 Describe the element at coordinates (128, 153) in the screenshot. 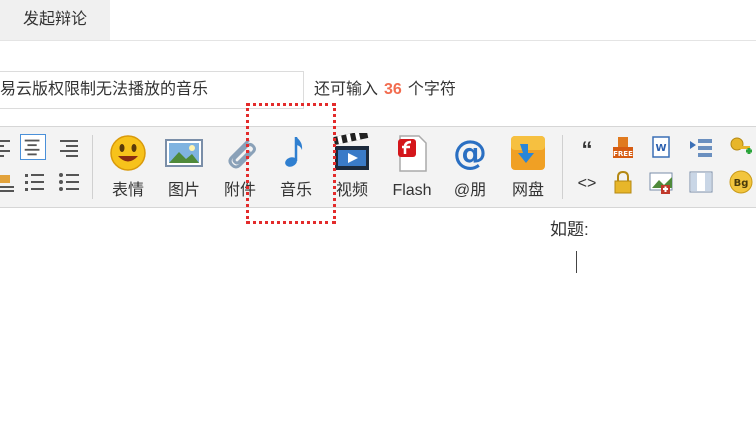

I see `smiley-icon` at that location.